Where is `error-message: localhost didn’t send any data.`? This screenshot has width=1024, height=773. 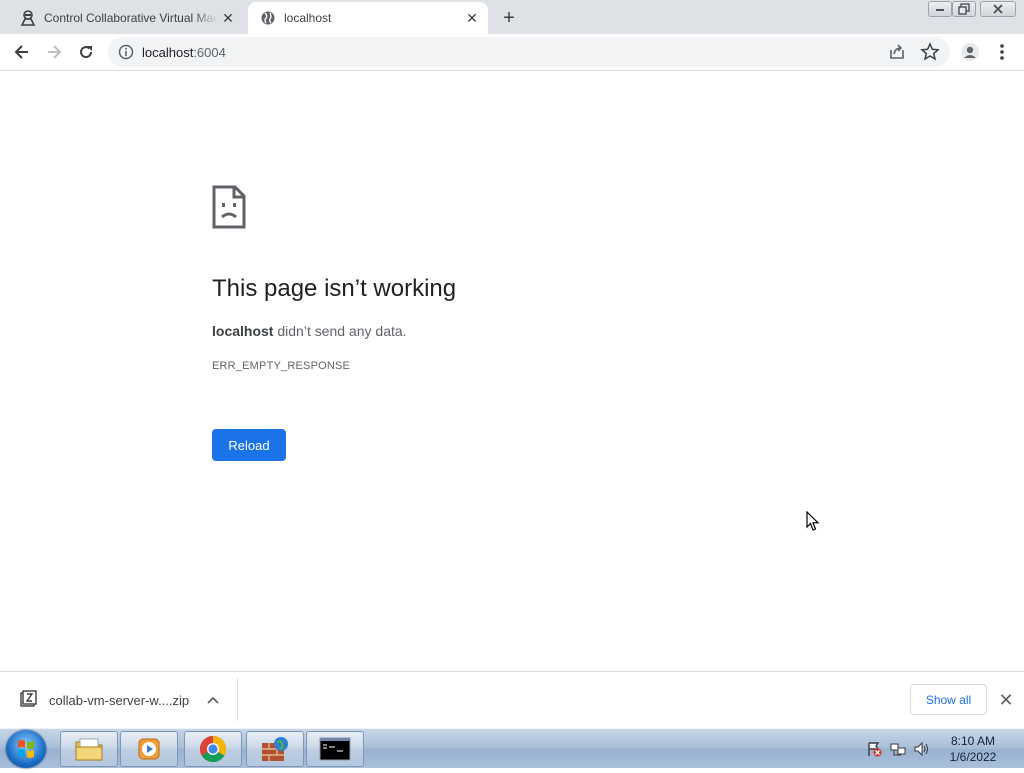
error-message: localhost didn’t send any data. is located at coordinates (309, 331).